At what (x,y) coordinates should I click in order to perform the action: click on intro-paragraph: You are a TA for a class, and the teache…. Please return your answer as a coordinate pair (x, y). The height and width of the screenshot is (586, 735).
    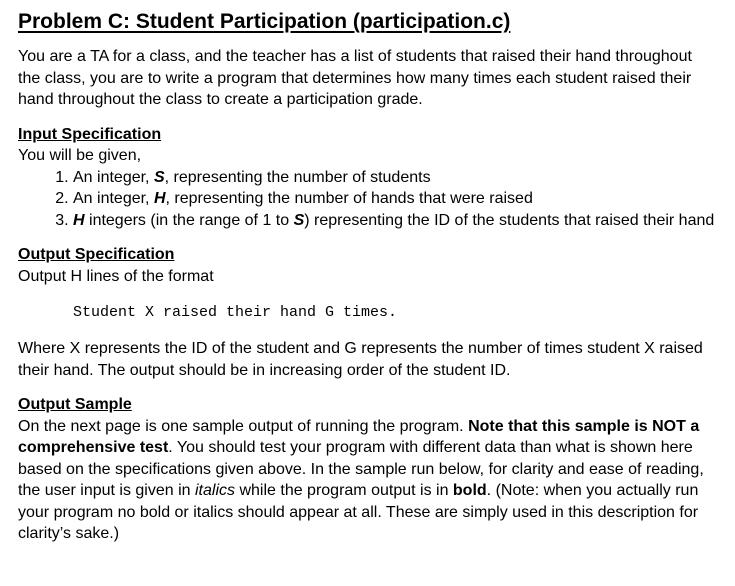
    Looking at the image, I should click on (355, 78).